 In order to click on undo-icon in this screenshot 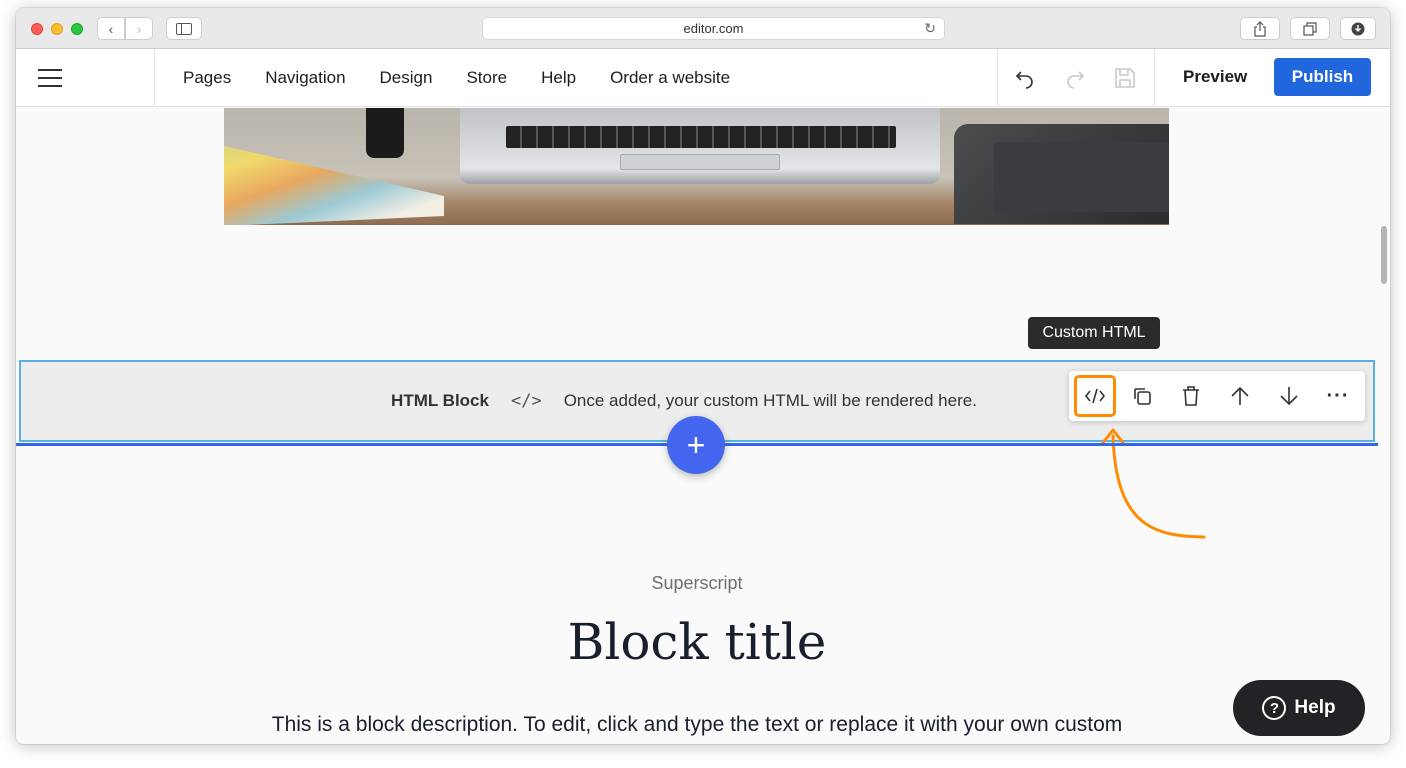, I will do `click(1025, 78)`.